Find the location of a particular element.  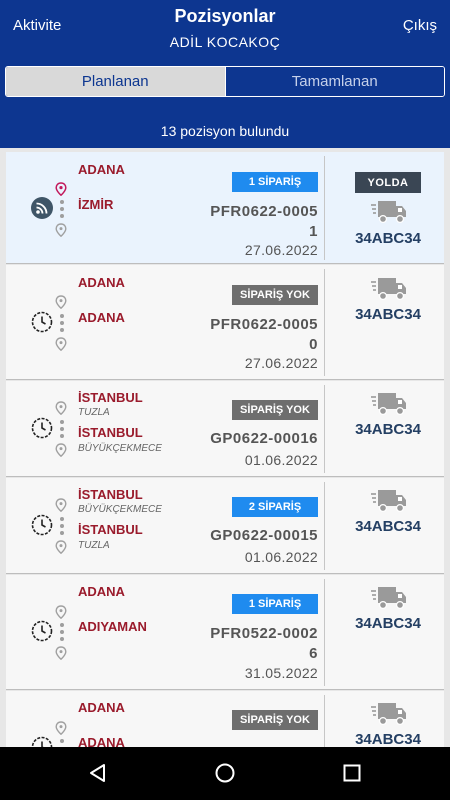

tab-planned: Planlanan is located at coordinates (115, 81).